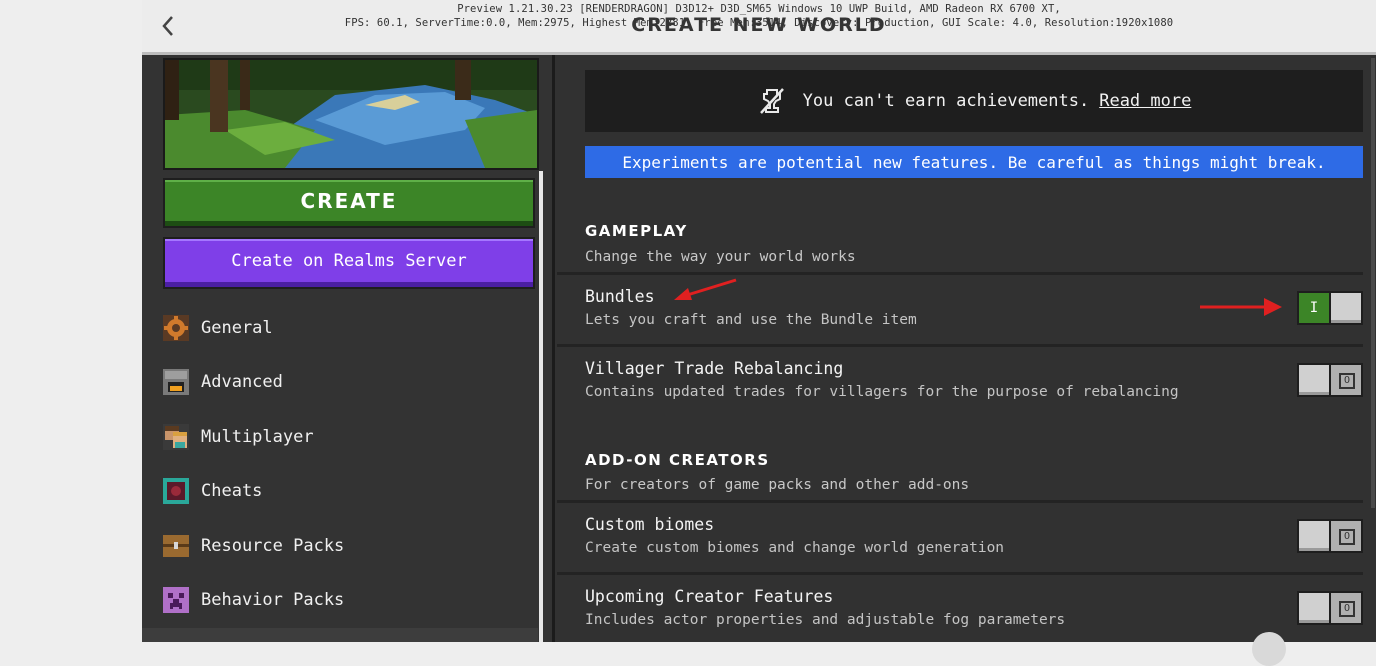  What do you see at coordinates (709, 596) in the screenshot?
I see `experiment-title: Upcoming Creator Features` at bounding box center [709, 596].